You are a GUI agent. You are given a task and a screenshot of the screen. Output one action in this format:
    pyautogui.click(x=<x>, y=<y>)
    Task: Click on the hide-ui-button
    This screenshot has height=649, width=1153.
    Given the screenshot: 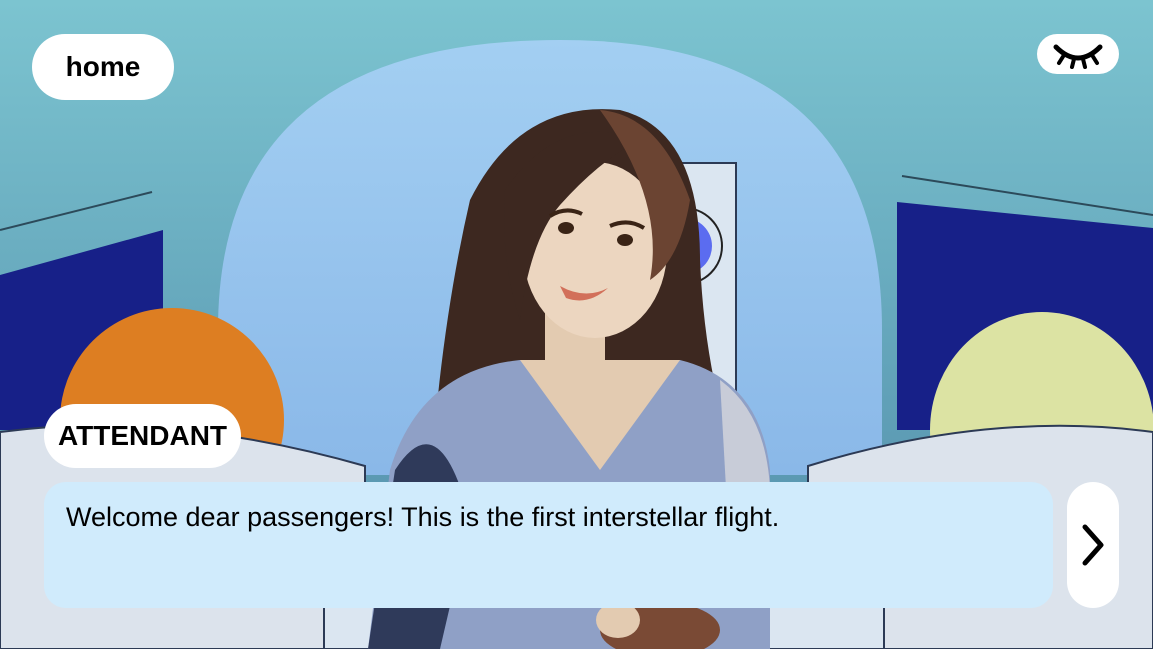 What is the action you would take?
    pyautogui.click(x=1078, y=54)
    